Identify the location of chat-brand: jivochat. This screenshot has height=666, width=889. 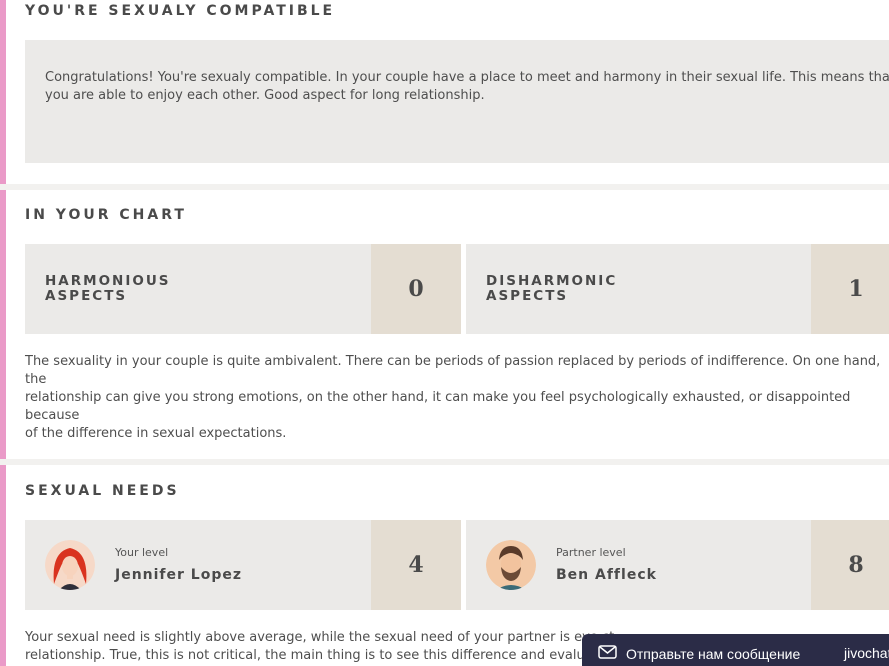
(866, 653).